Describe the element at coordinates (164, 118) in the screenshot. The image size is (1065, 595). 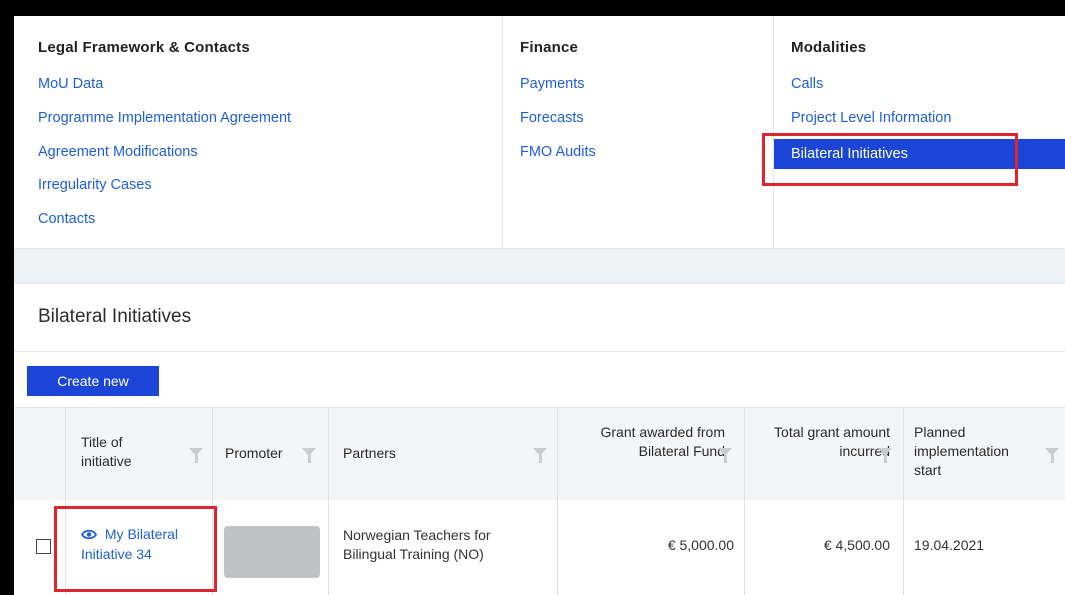
I see `menu-item-programme-implementation-agreement: Programme Implementation Agreement` at that location.